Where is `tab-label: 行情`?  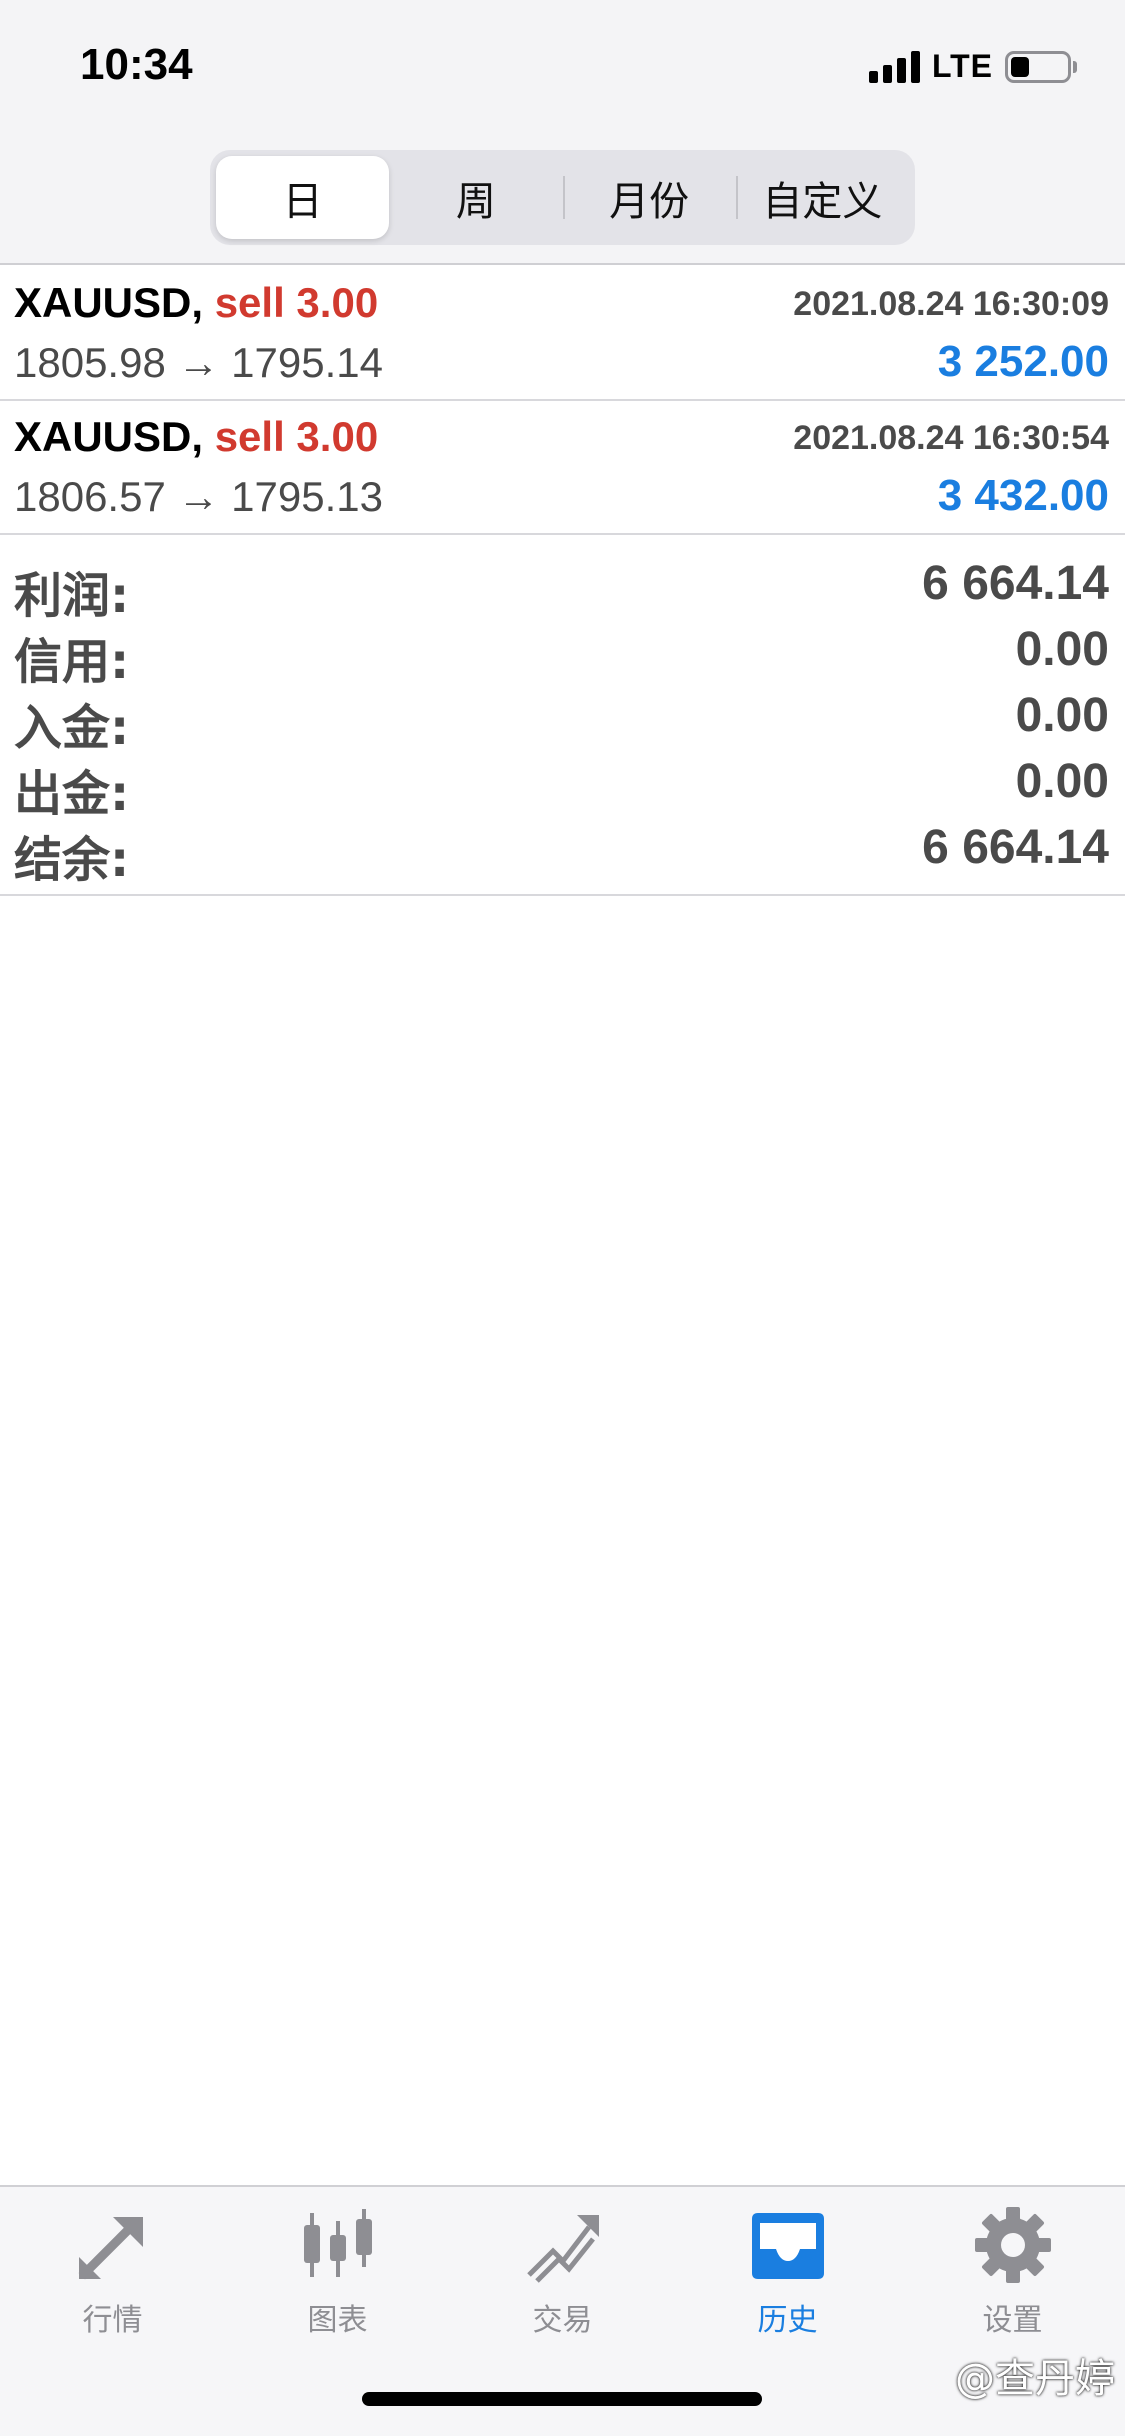
tab-label: 行情 is located at coordinates (112, 2320).